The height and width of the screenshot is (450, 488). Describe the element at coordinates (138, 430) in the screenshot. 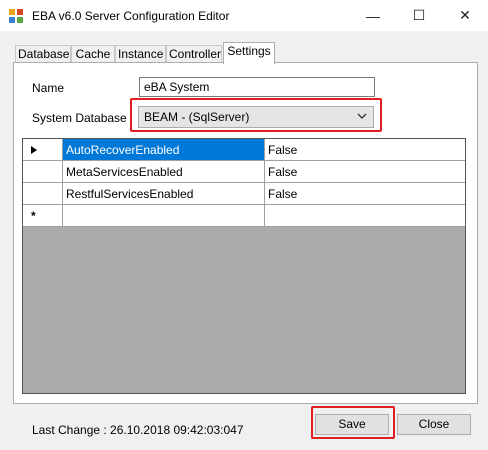

I see `last-change-text: Last Change : 26.10.2018 09:42:03:047` at that location.